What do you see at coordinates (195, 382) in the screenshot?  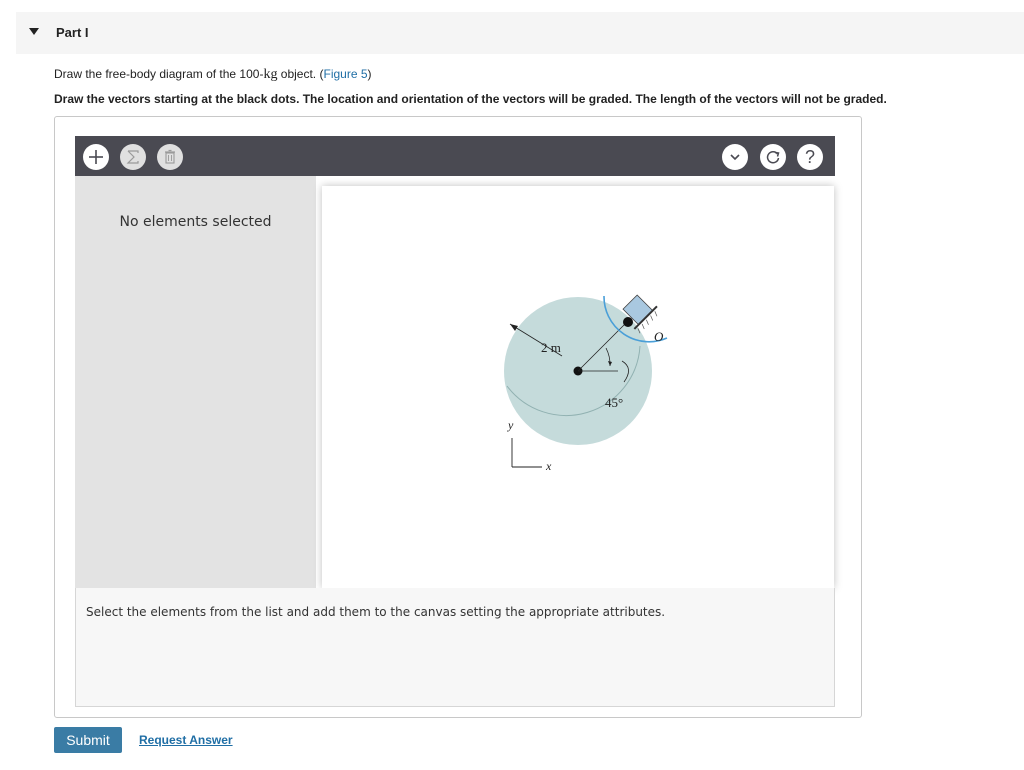 I see `element-list-panel: No elements selected` at bounding box center [195, 382].